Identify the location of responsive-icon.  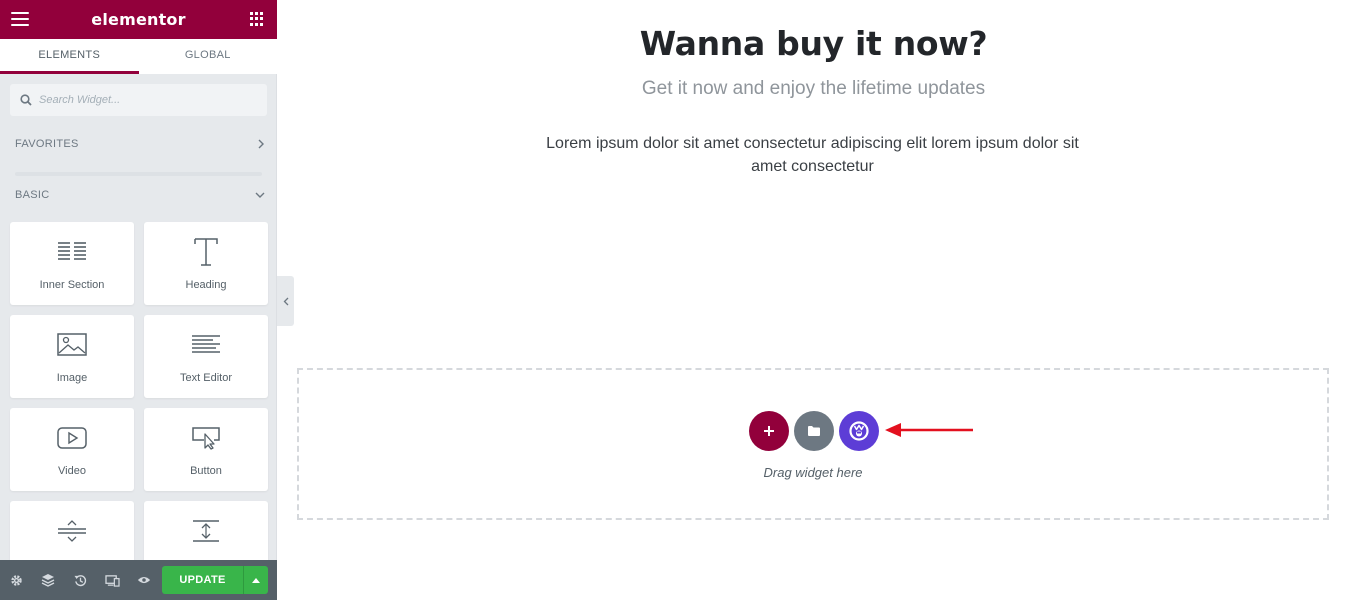
(112, 580).